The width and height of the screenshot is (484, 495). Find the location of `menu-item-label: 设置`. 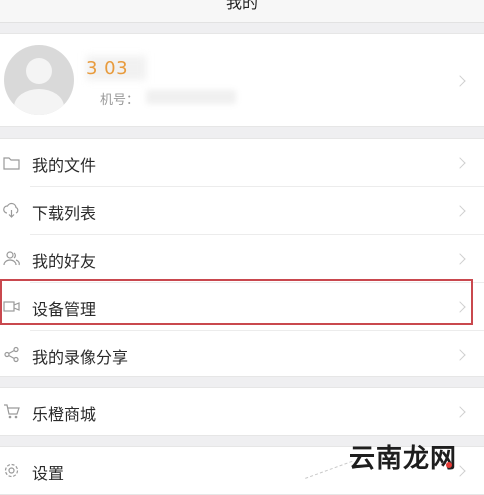

menu-item-label: 设置 is located at coordinates (48, 473).